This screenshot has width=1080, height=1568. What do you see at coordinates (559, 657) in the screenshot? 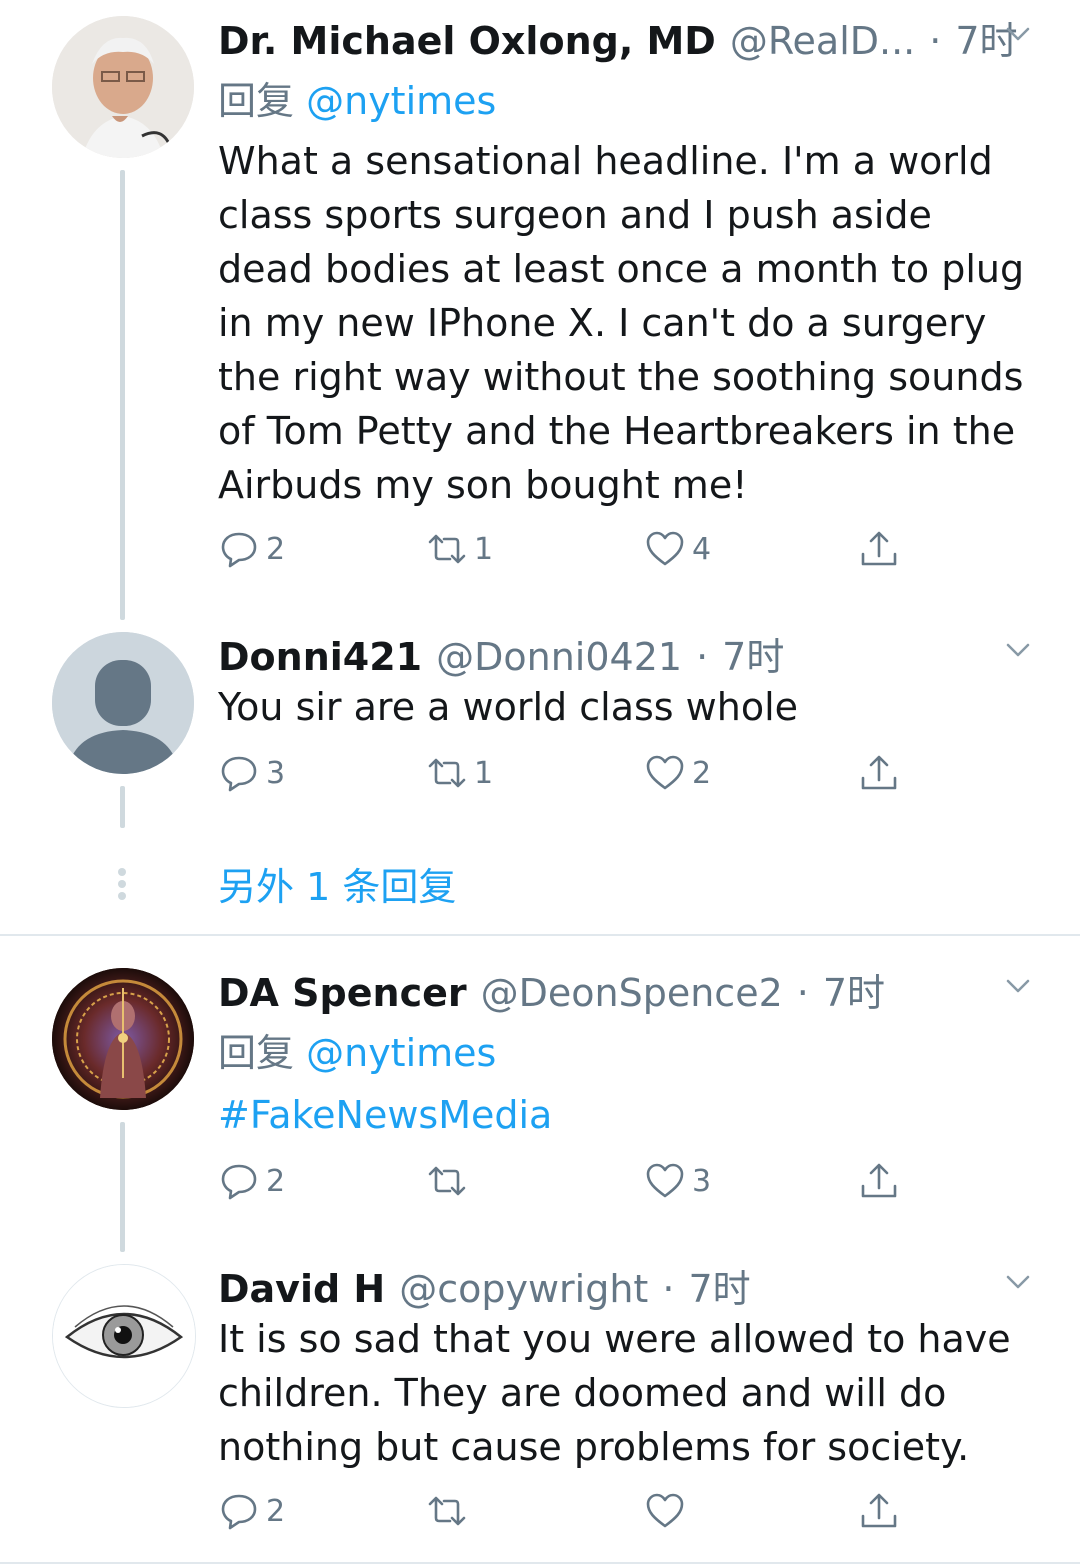
I see `handle: @Donni0421` at bounding box center [559, 657].